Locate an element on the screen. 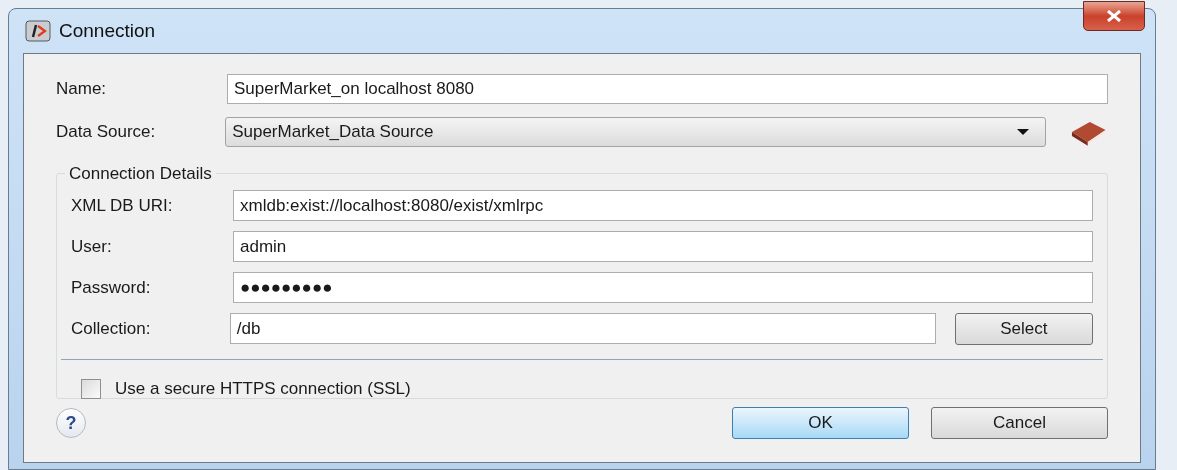 The image size is (1177, 470). field-label: Password: is located at coordinates (111, 287).